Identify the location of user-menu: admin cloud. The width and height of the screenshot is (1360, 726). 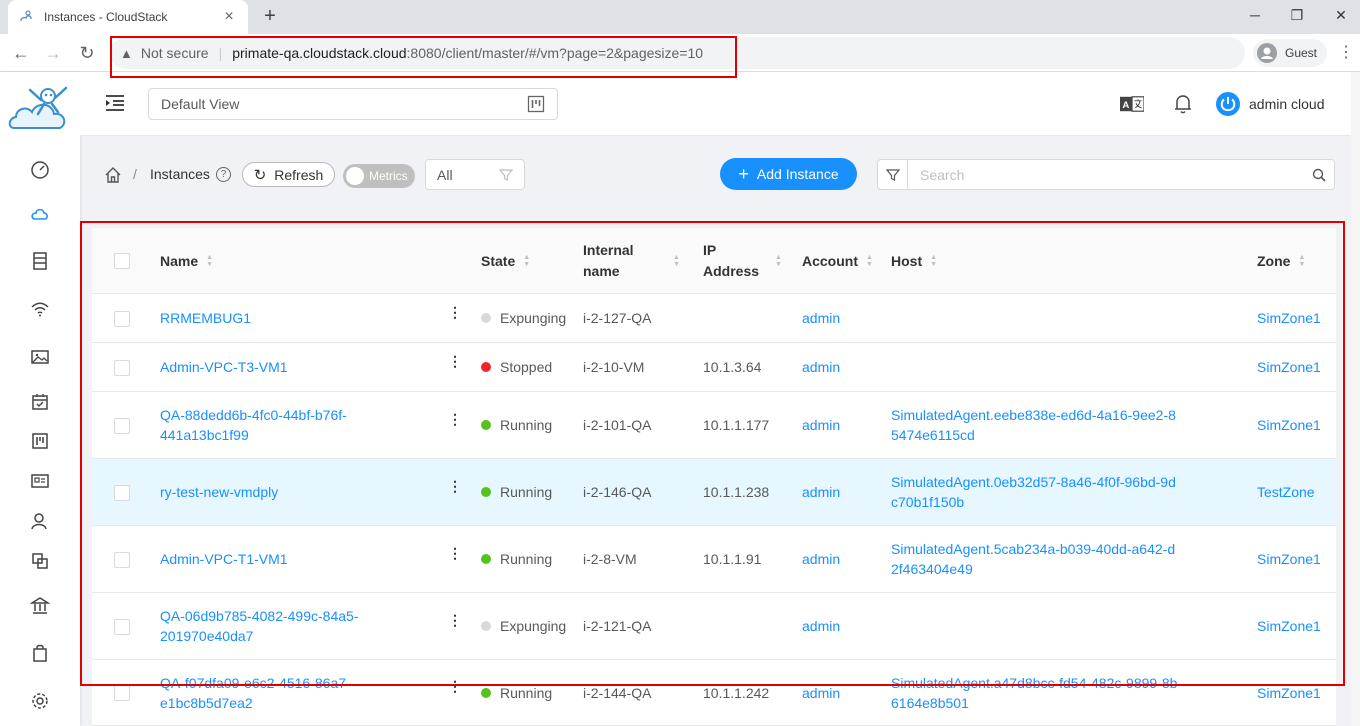
(1270, 104).